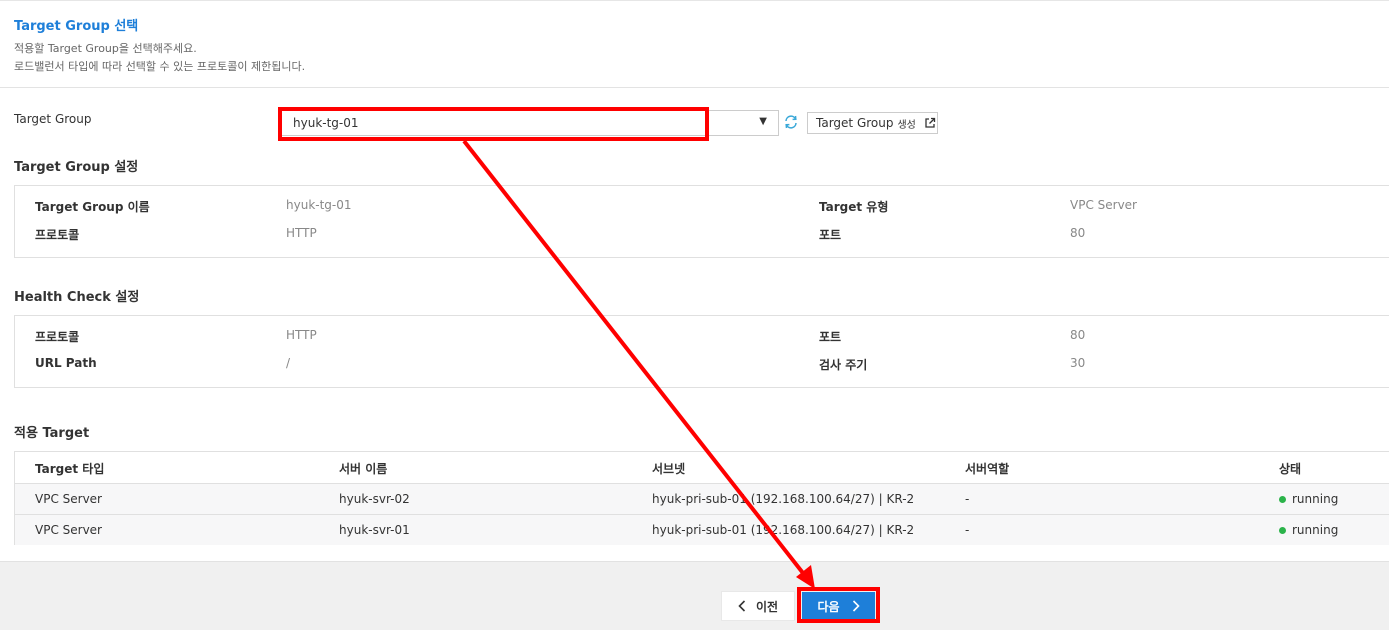 This screenshot has height=630, width=1389. Describe the element at coordinates (830, 235) in the screenshot. I see `tg-port-key: 포트` at that location.